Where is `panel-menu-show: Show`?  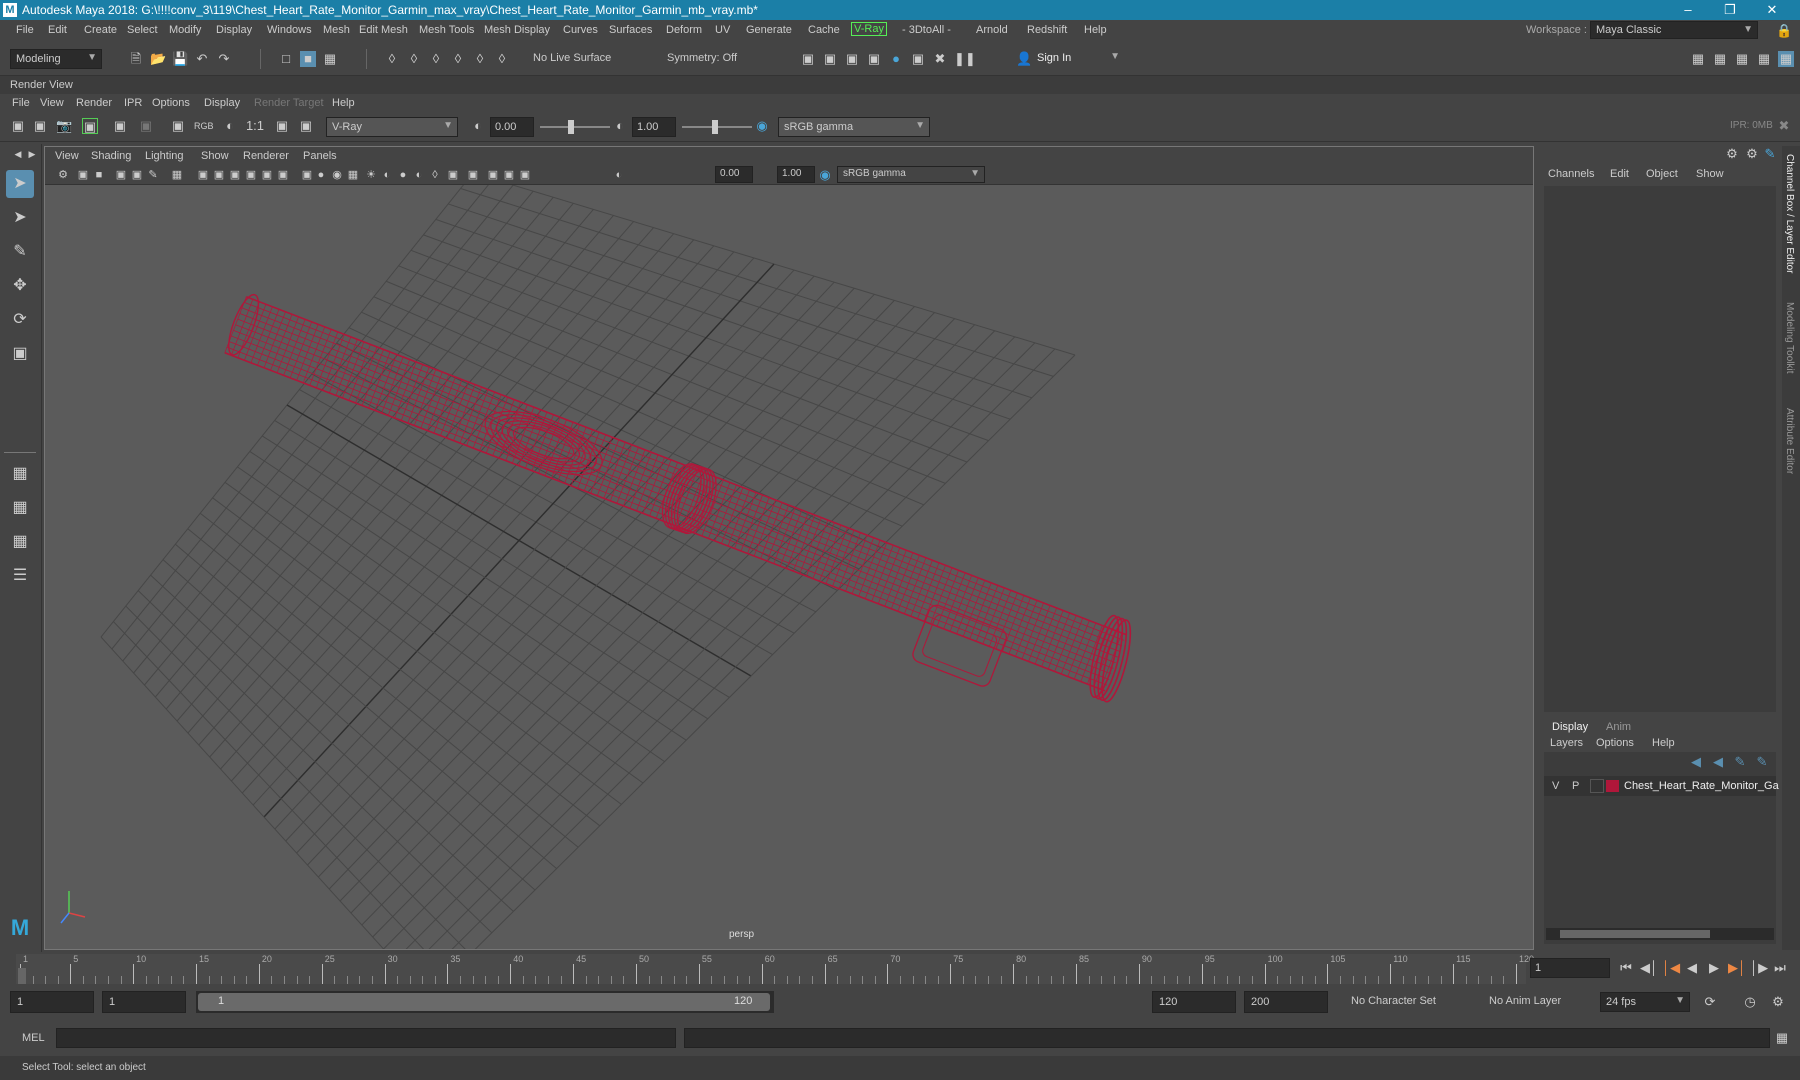 panel-menu-show: Show is located at coordinates (215, 156).